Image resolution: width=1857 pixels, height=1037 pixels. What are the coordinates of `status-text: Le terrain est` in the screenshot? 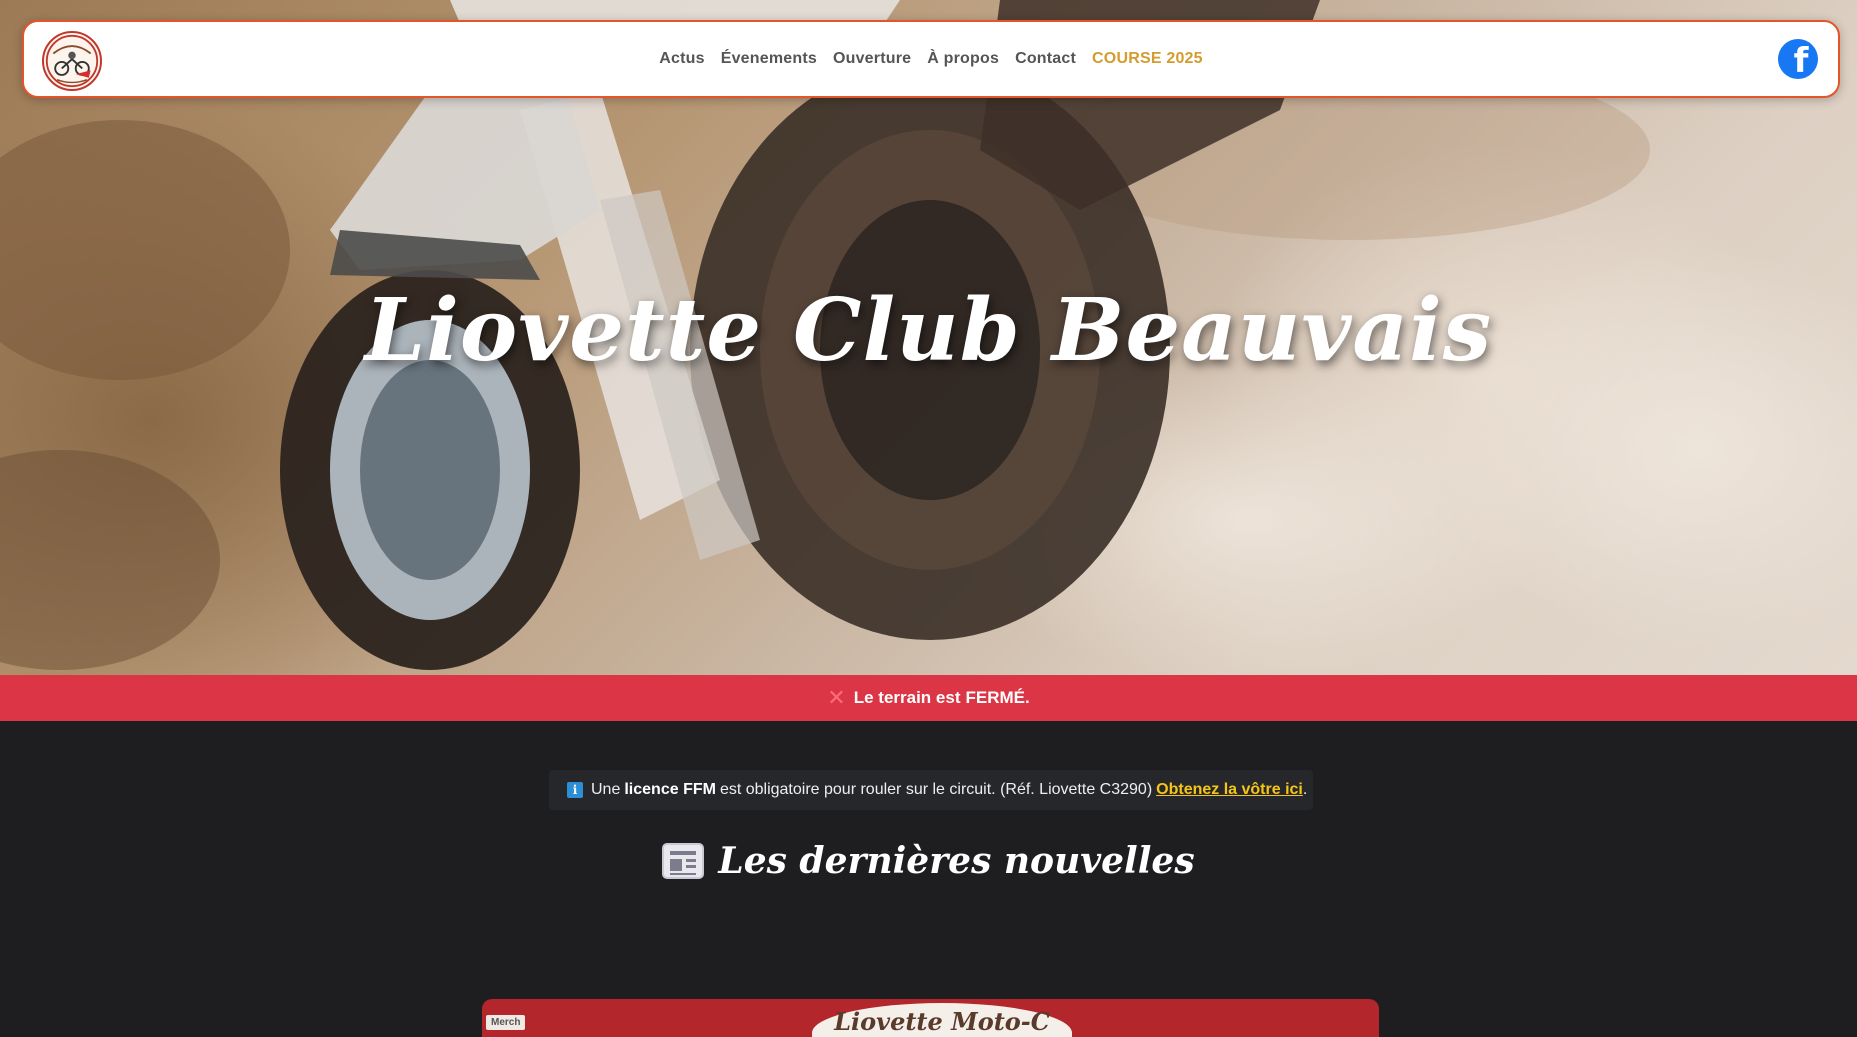 It's located at (907, 697).